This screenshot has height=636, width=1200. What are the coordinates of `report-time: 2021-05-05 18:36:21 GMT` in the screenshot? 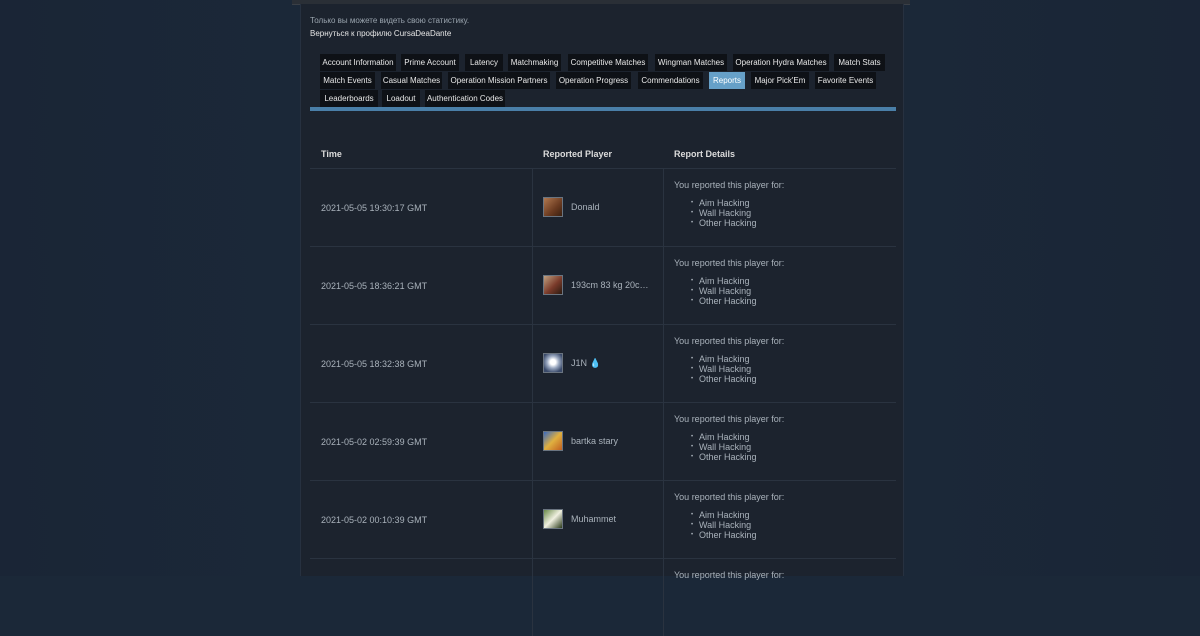 It's located at (374, 286).